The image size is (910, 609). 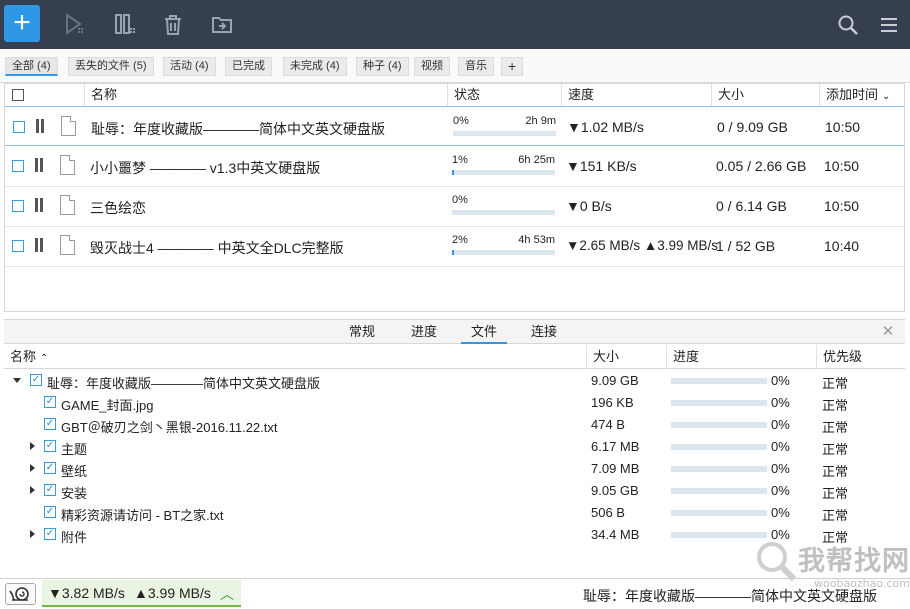 What do you see at coordinates (512, 66) in the screenshot?
I see `add-filter-button: +` at bounding box center [512, 66].